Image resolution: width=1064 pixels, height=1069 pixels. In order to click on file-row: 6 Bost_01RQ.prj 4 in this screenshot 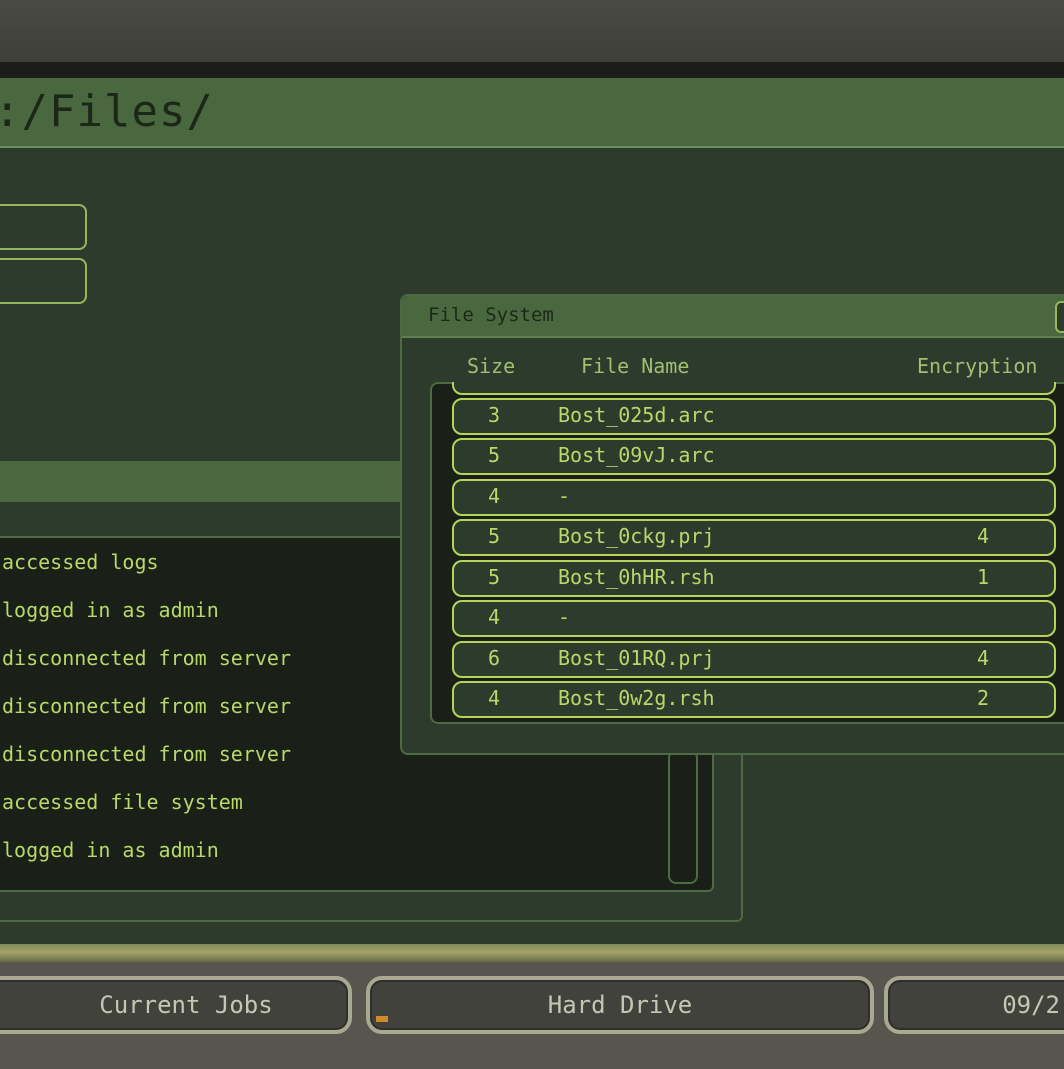, I will do `click(754, 659)`.